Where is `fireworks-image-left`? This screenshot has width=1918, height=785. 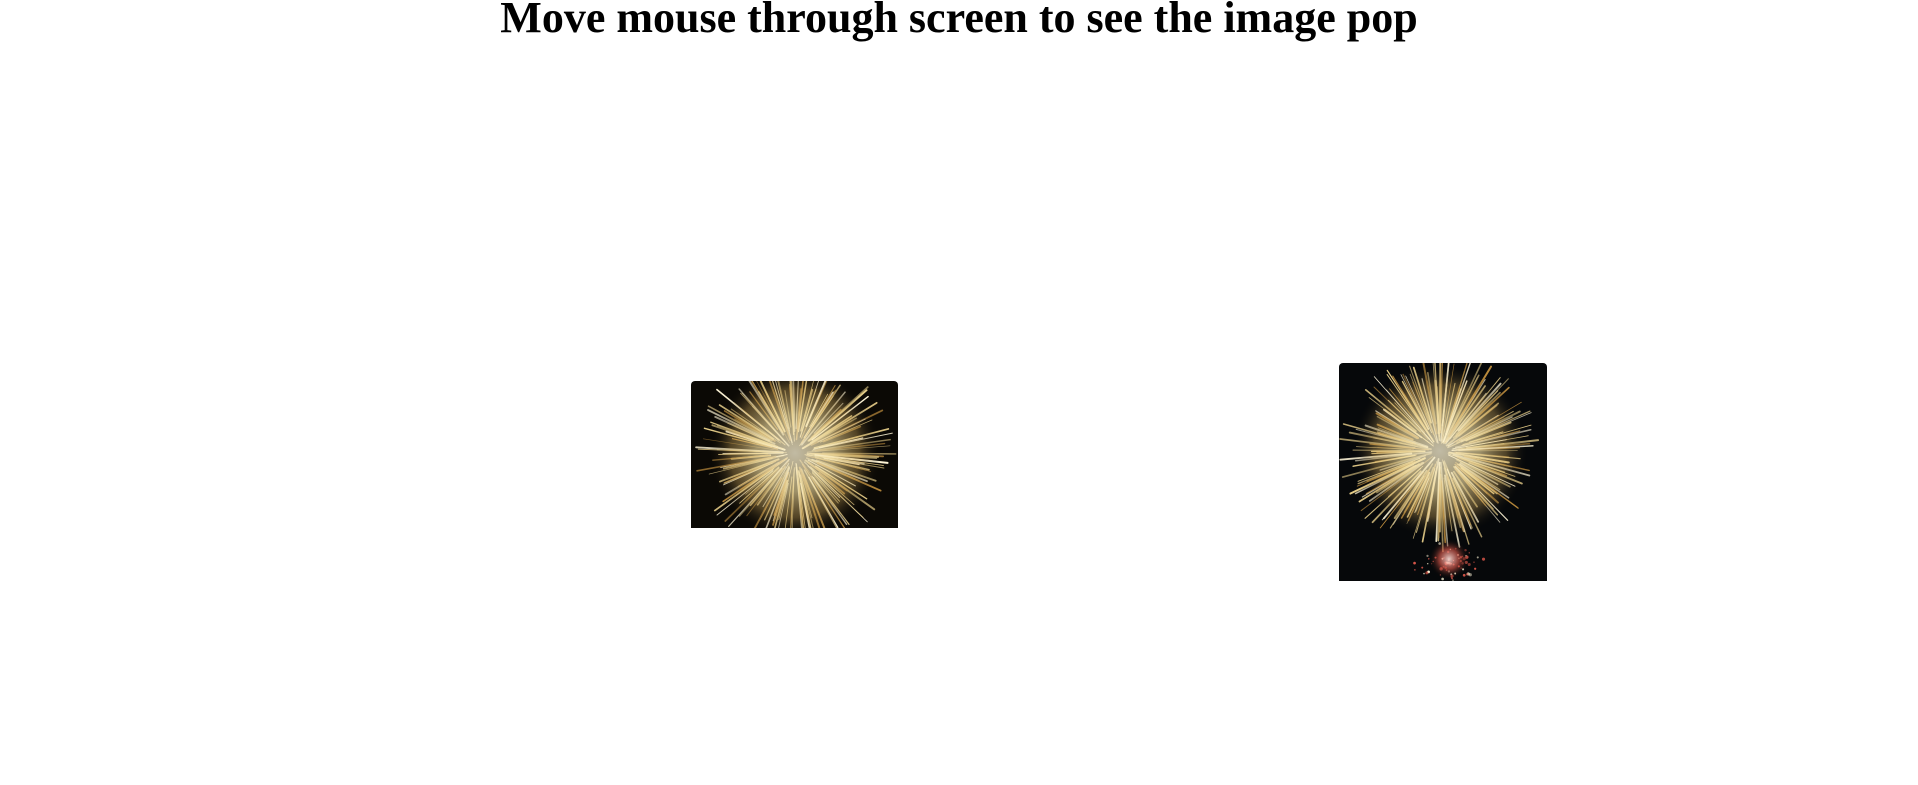
fireworks-image-left is located at coordinates (794, 454).